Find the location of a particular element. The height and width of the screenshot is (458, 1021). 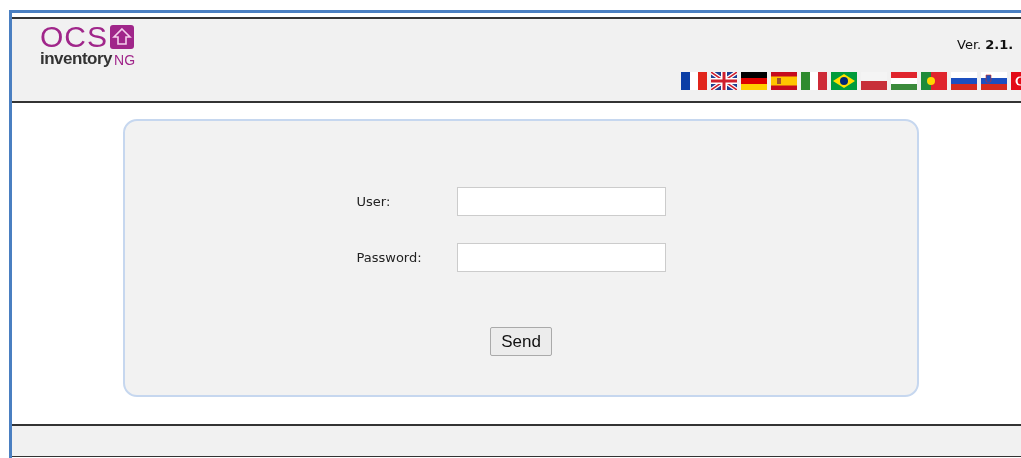

logo-text: OCS is located at coordinates (74, 37).